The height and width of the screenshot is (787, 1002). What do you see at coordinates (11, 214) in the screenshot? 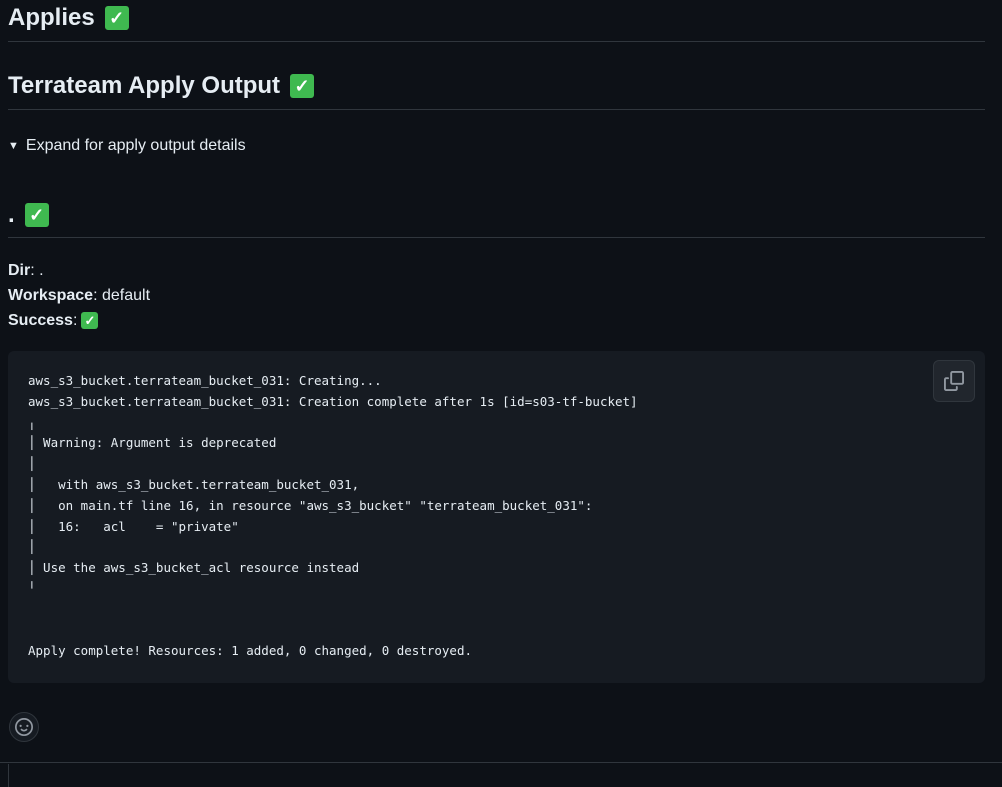
I see `dir-heading-text: .` at bounding box center [11, 214].